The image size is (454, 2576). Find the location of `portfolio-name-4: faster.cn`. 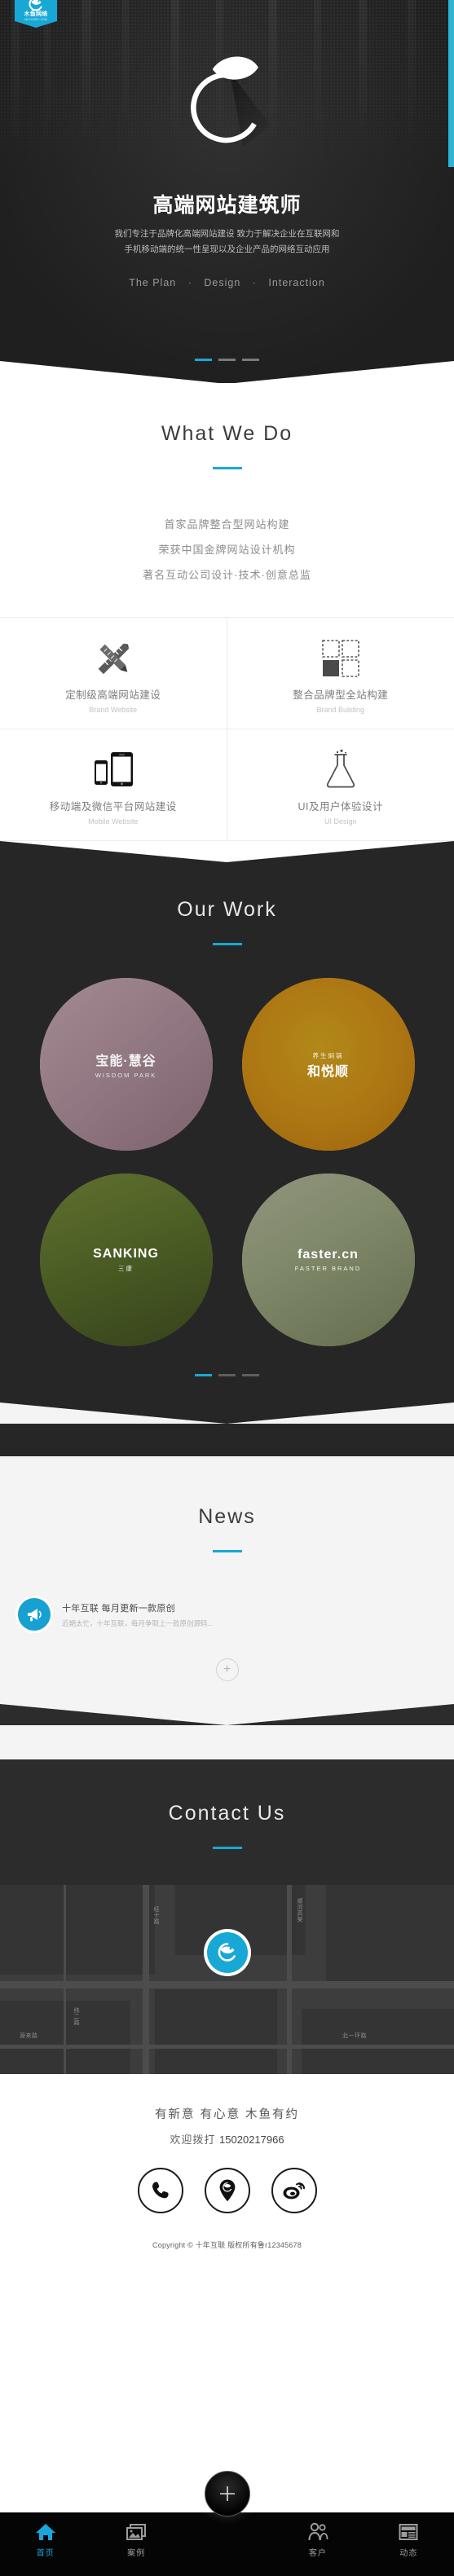

portfolio-name-4: faster.cn is located at coordinates (329, 1255).